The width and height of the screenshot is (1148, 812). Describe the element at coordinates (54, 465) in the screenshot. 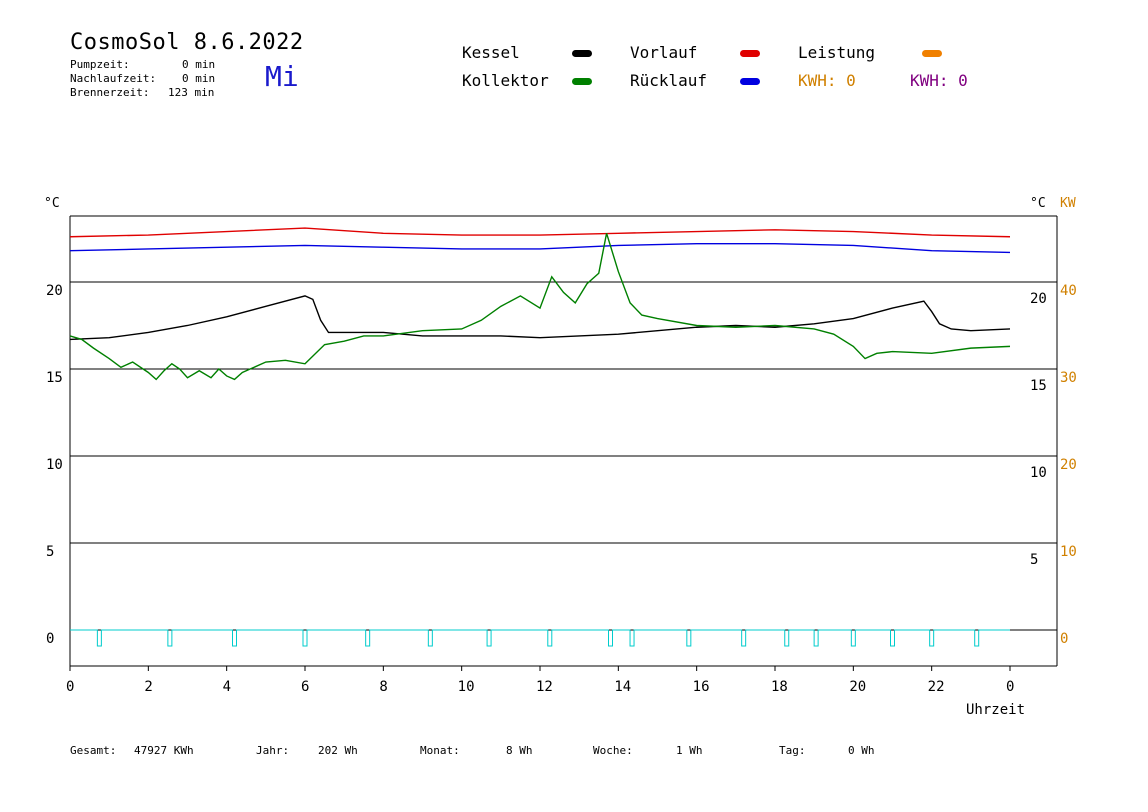

I see `y-left-tick-label: 10` at that location.